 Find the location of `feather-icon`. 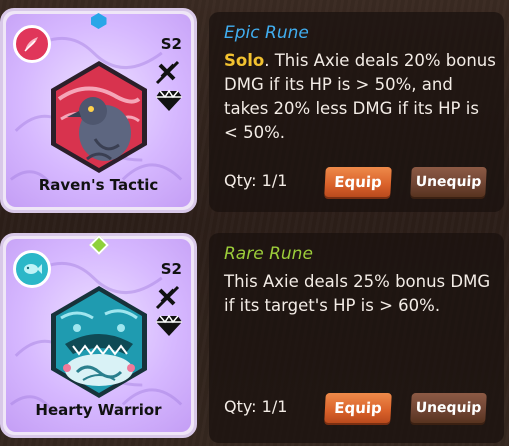

feather-icon is located at coordinates (32, 44).